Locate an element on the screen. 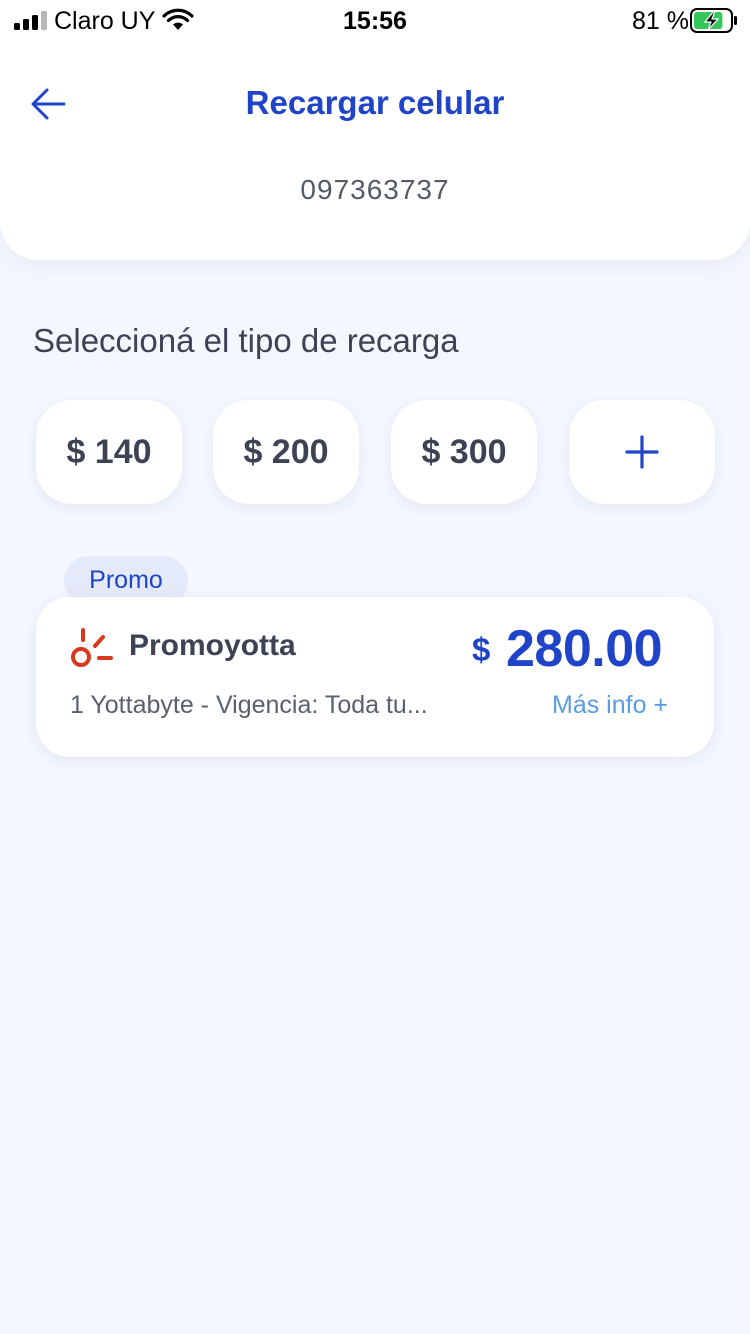 The width and height of the screenshot is (750, 1334). back-button is located at coordinates (48, 104).